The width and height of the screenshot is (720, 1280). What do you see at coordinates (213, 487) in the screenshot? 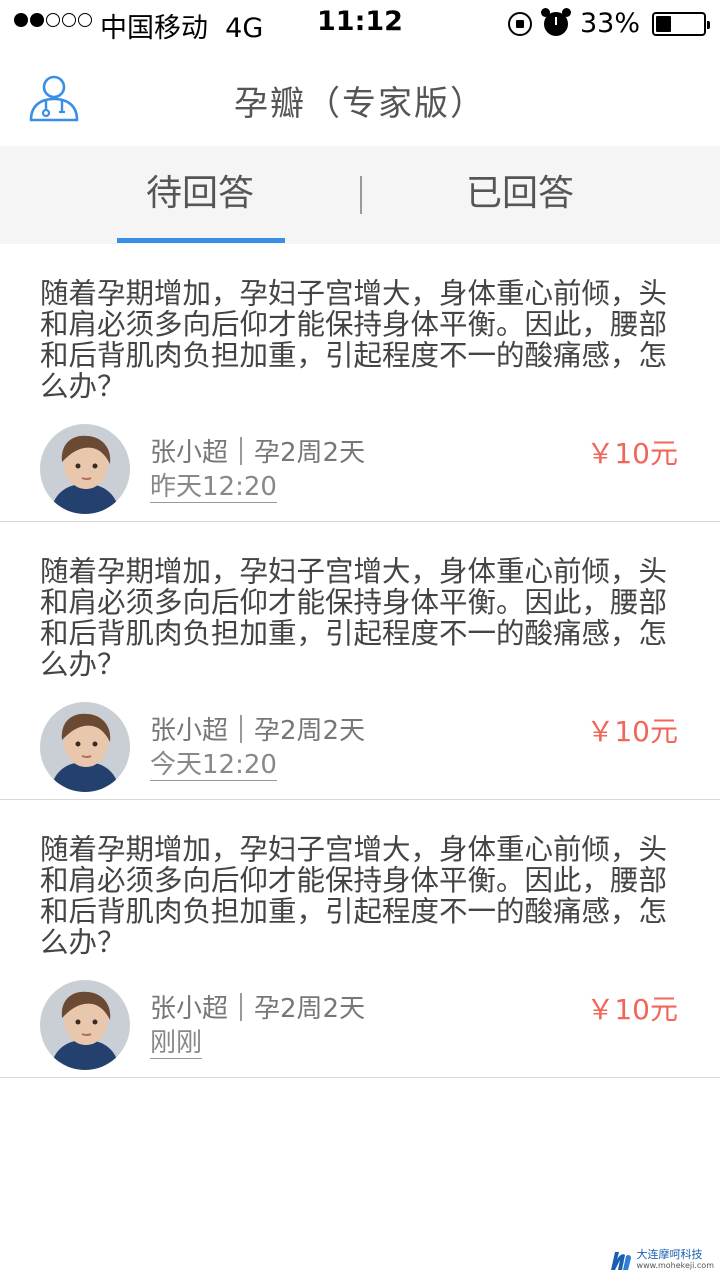
I see `question-time: 昨天12:20` at bounding box center [213, 487].